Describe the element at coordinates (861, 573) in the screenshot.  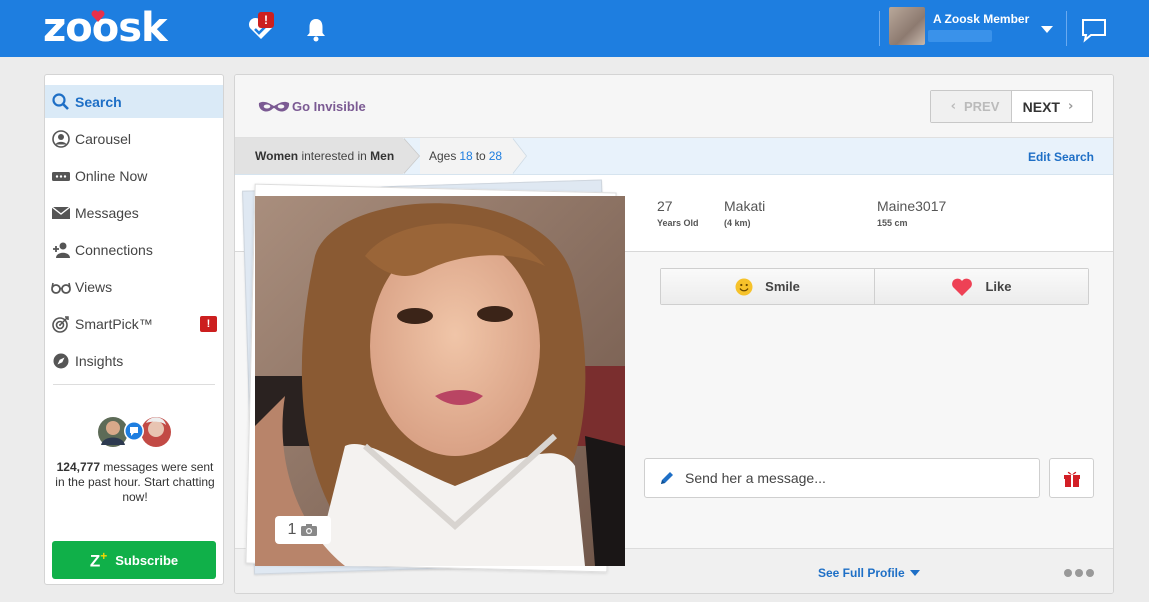
I see `see-full-profile-label: See Full Profile` at that location.